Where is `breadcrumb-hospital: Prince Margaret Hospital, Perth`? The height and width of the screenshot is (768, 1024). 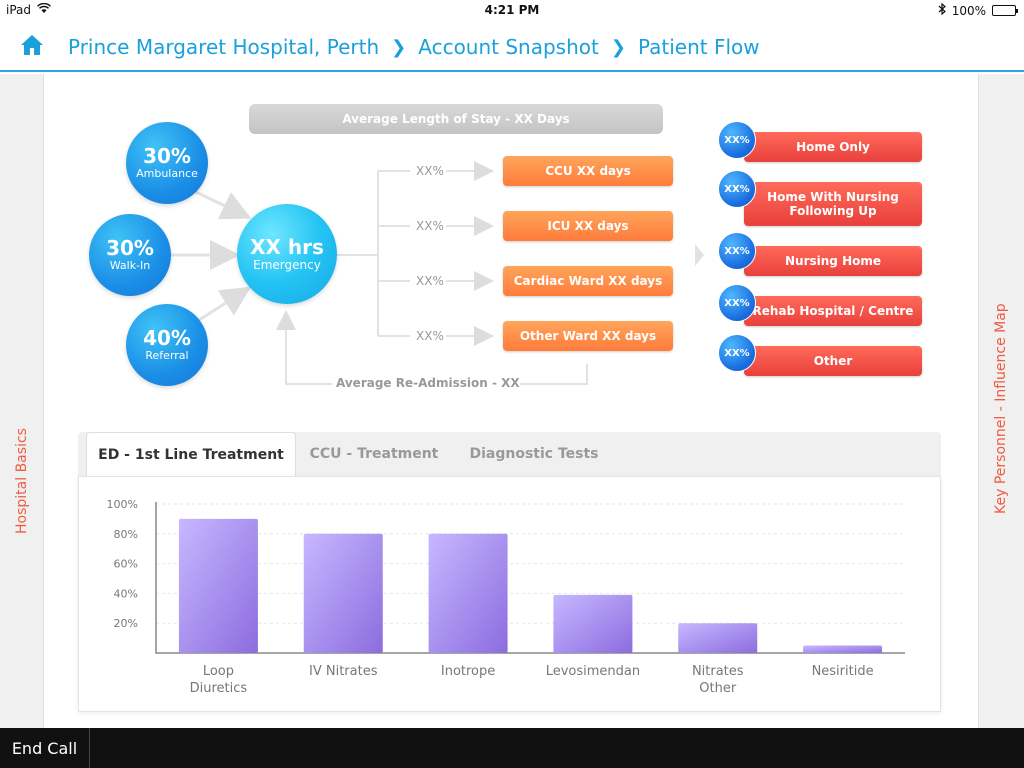
breadcrumb-hospital: Prince Margaret Hospital, Perth is located at coordinates (223, 47).